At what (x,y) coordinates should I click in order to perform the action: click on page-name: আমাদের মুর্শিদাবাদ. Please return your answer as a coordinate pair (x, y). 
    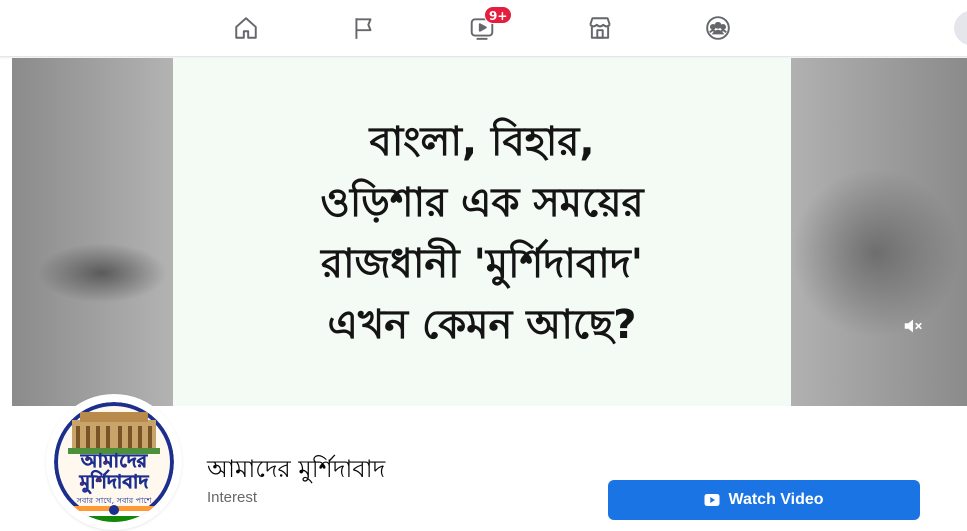
    Looking at the image, I should click on (296, 471).